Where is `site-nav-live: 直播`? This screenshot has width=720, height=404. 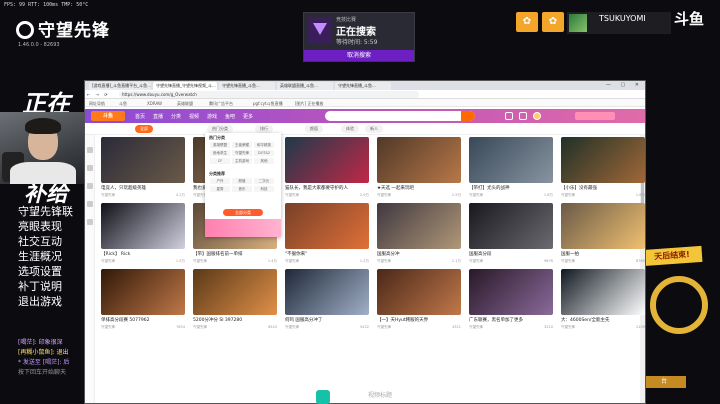
site-nav-live: 直播 is located at coordinates (158, 116).